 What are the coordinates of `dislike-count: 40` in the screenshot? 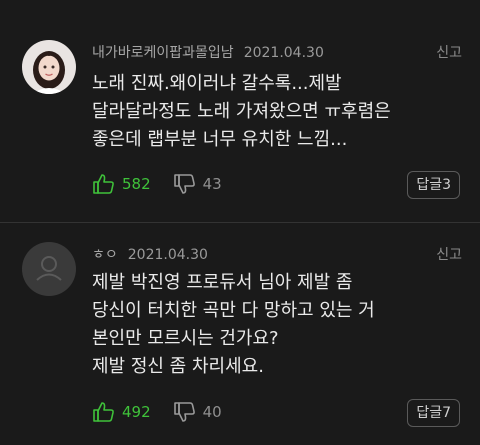 It's located at (212, 412).